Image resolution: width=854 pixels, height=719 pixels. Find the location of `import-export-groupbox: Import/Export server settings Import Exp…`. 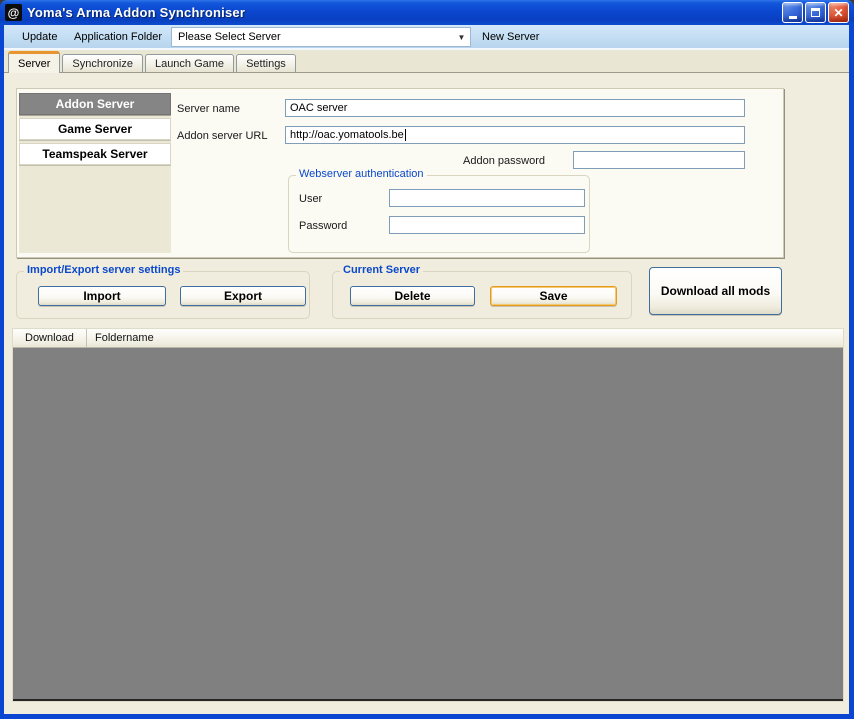

import-export-groupbox: Import/Export server settings Import Exp… is located at coordinates (163, 291).